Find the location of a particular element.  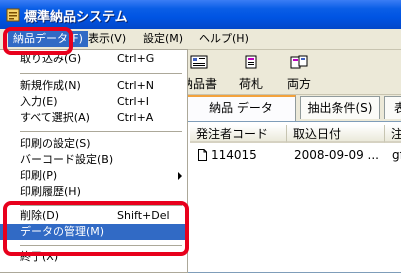

menu-item-print-history: 印刷履歴(H) is located at coordinates (93, 192).